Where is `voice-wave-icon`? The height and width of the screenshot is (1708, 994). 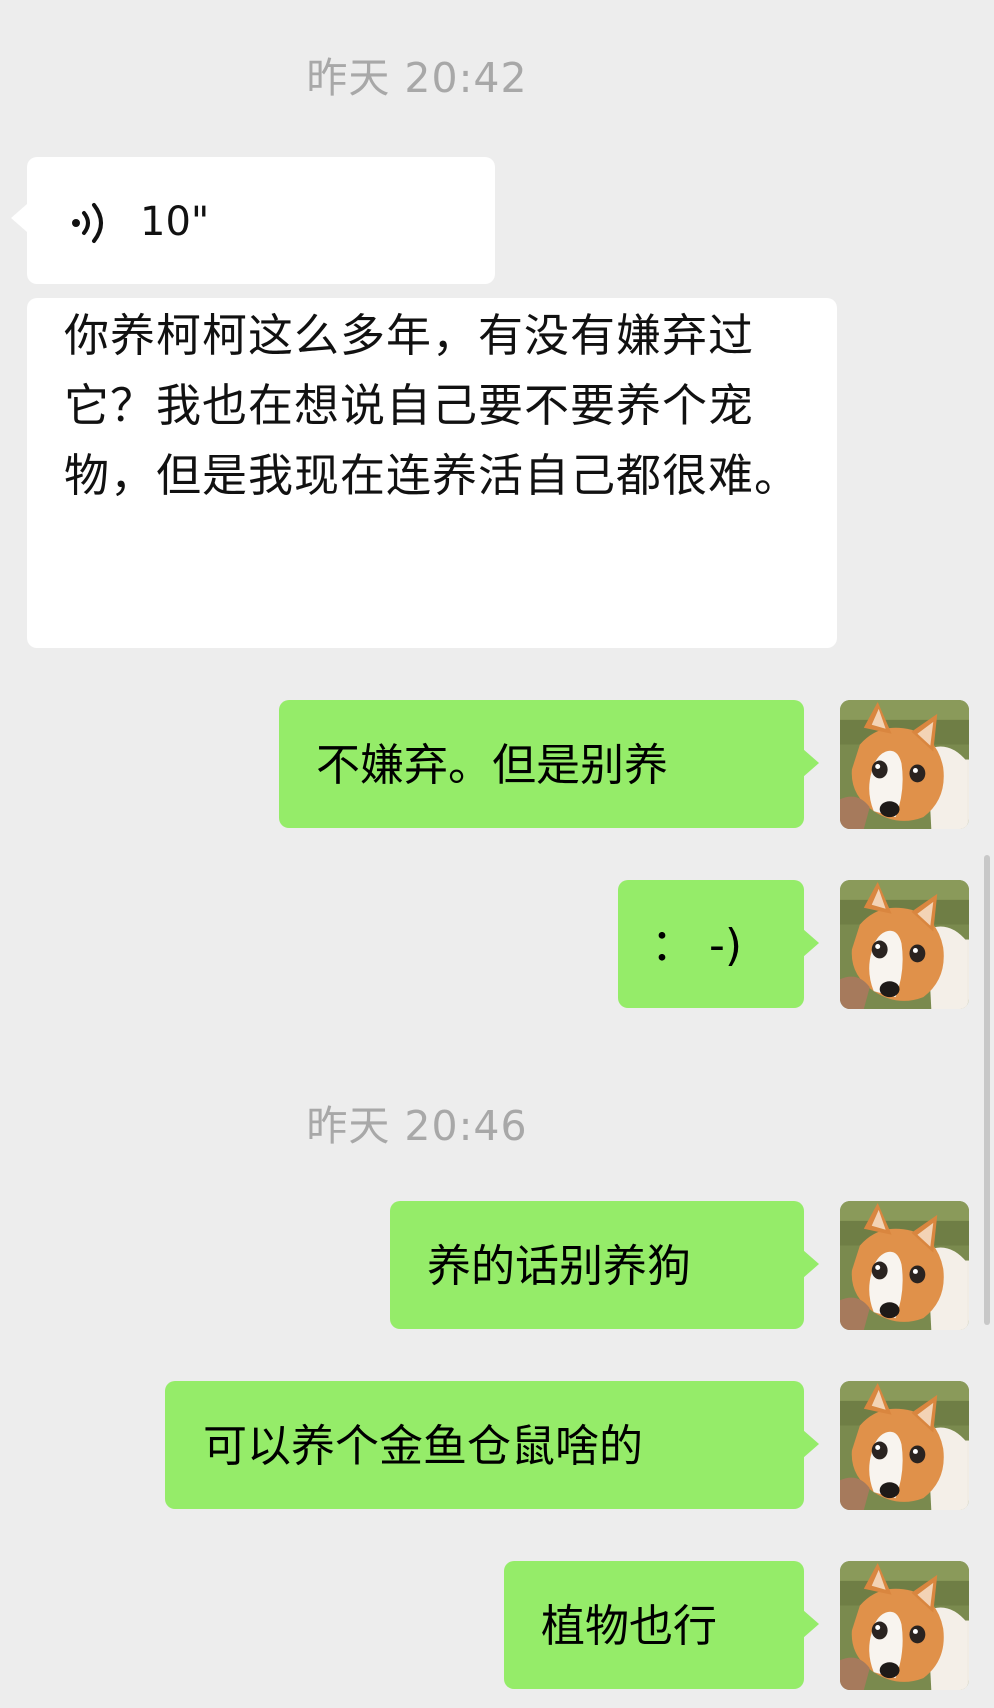 voice-wave-icon is located at coordinates (87, 223).